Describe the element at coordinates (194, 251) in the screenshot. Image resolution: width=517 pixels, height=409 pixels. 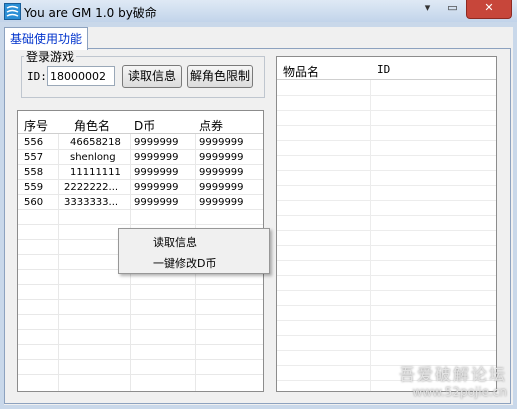
I see `context-menu: 读取信息 一键修改D币` at that location.